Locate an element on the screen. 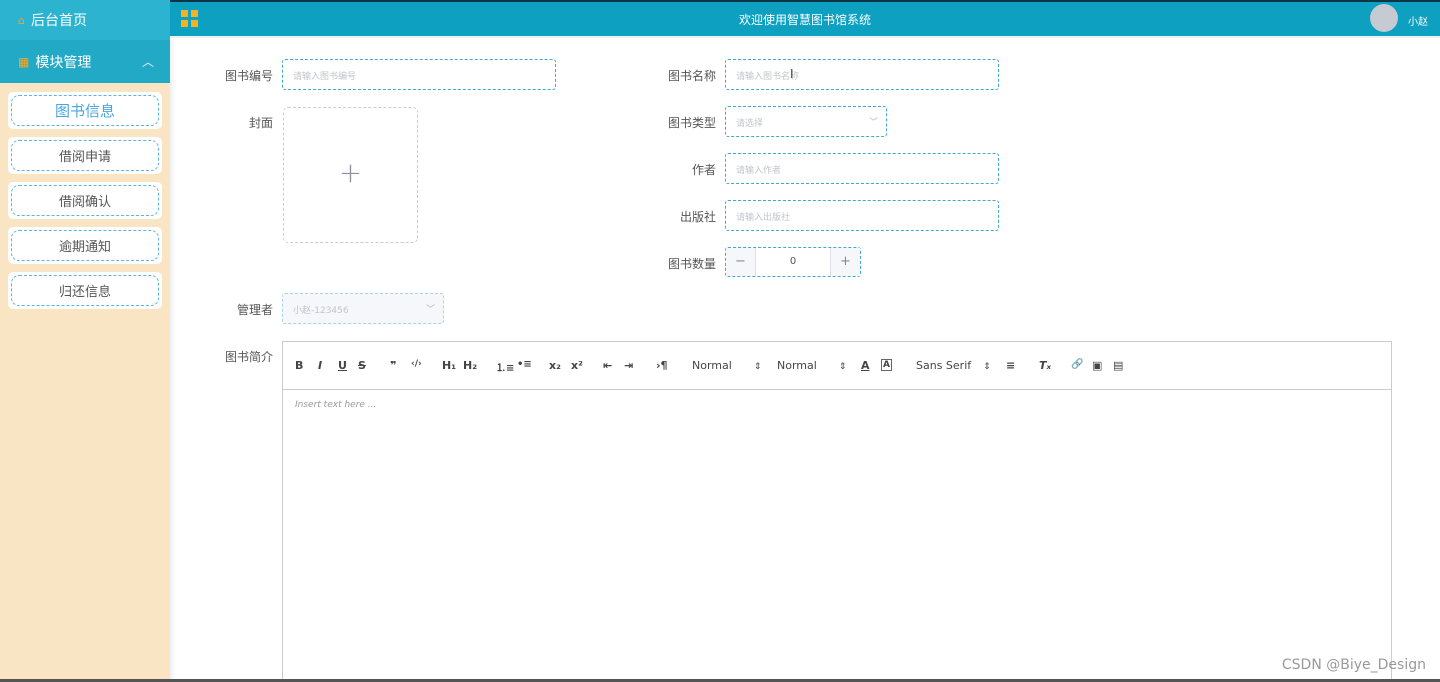 This screenshot has height=682, width=1440. sidebar-module-label: 模块管理 is located at coordinates (63, 62).